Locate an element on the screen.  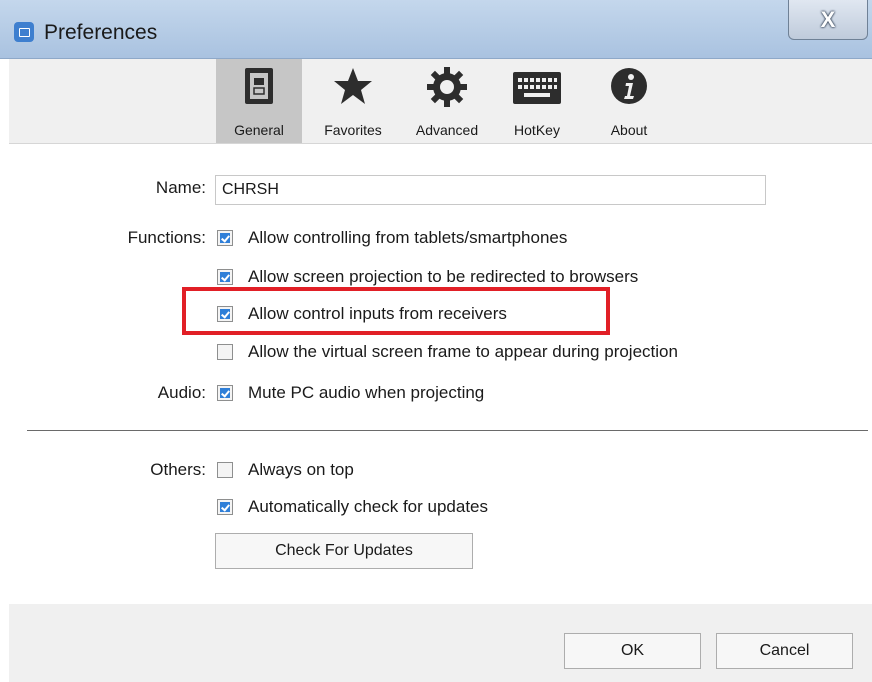
name-field is located at coordinates (490, 190).